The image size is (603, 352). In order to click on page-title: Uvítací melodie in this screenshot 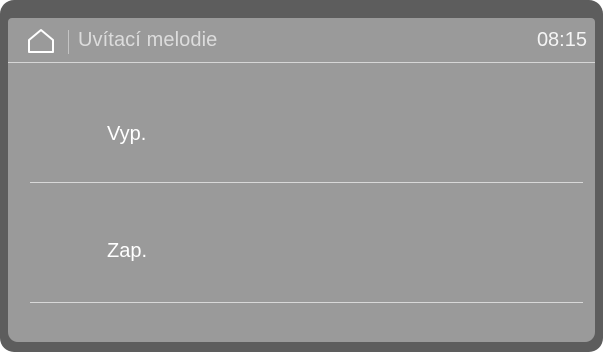, I will do `click(148, 40)`.